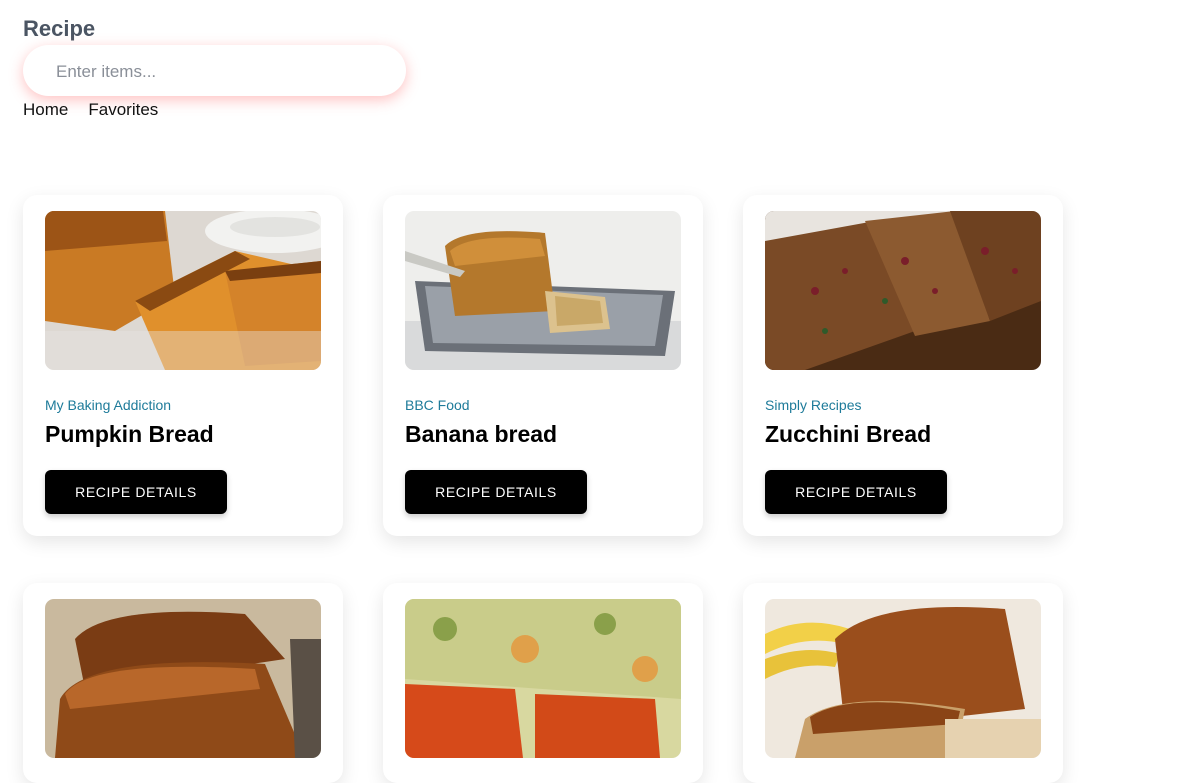 The height and width of the screenshot is (783, 1177). What do you see at coordinates (813, 405) in the screenshot?
I see `recipe-source-link: Simply Recipes` at bounding box center [813, 405].